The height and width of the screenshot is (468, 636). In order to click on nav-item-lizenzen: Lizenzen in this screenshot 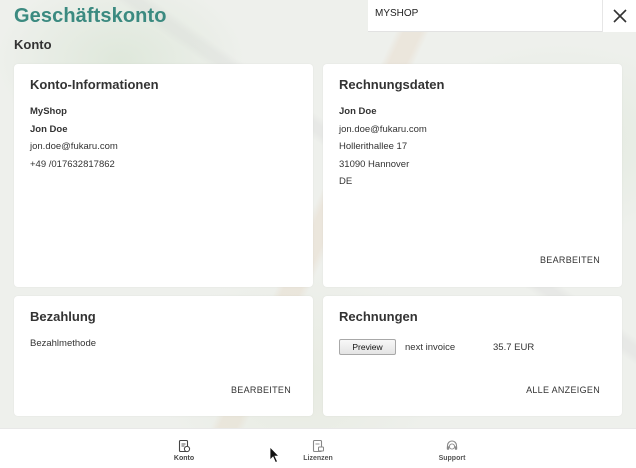, I will do `click(318, 448)`.